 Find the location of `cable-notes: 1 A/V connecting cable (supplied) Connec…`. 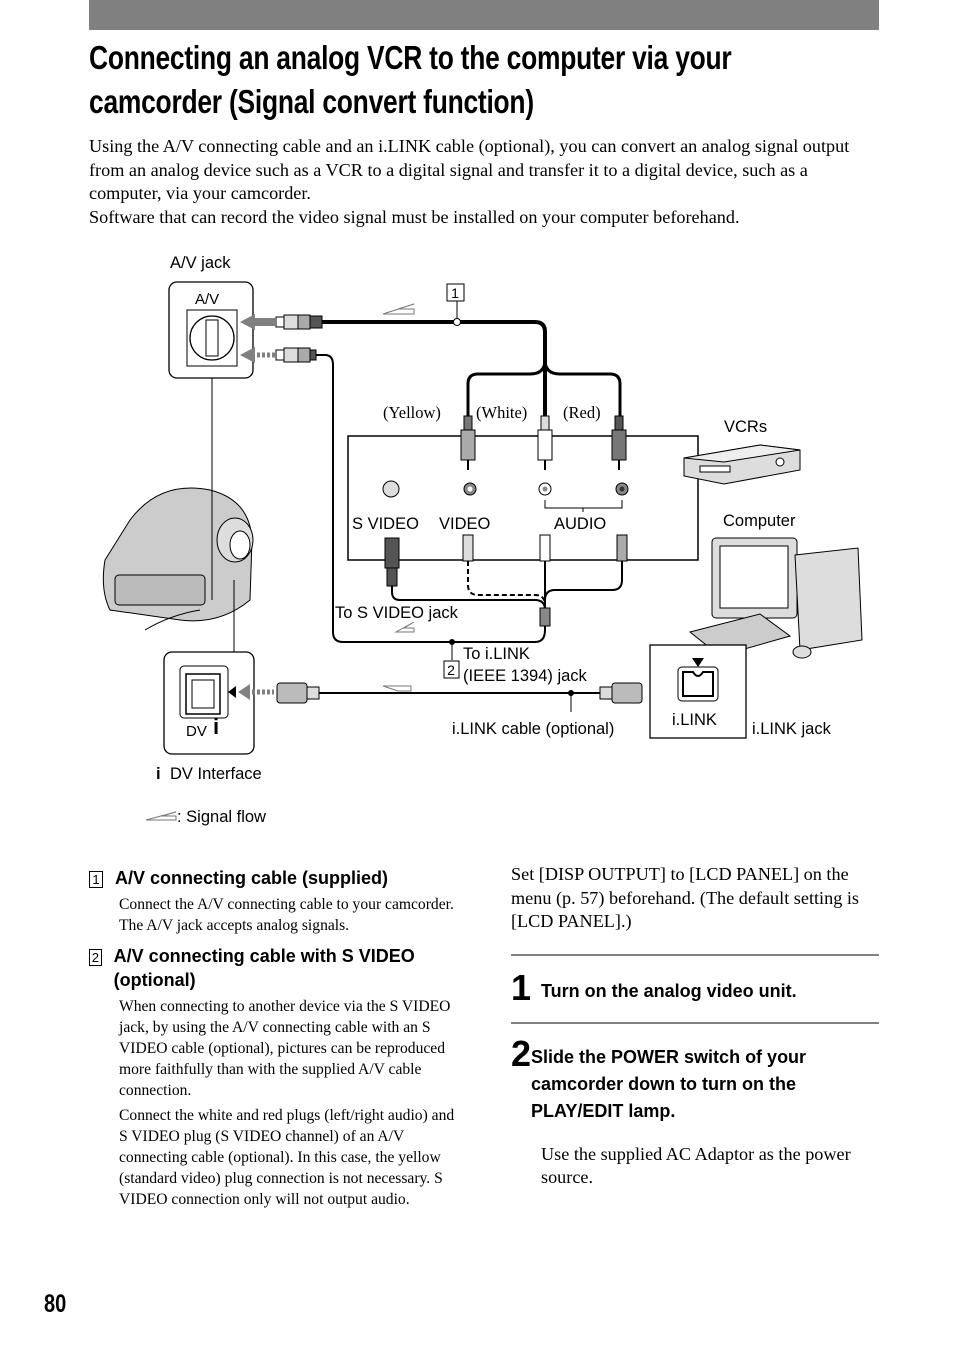

cable-notes: 1 A/V connecting cable (supplied) Connec… is located at coordinates (274, 1040).